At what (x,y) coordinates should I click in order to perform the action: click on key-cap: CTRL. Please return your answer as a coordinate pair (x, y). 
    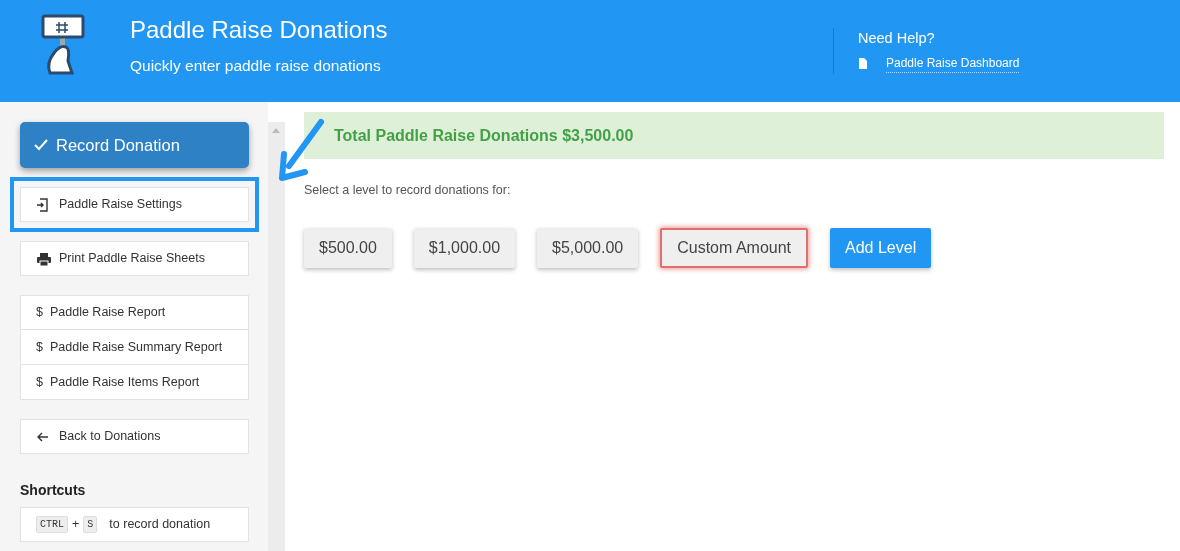
    Looking at the image, I should click on (52, 524).